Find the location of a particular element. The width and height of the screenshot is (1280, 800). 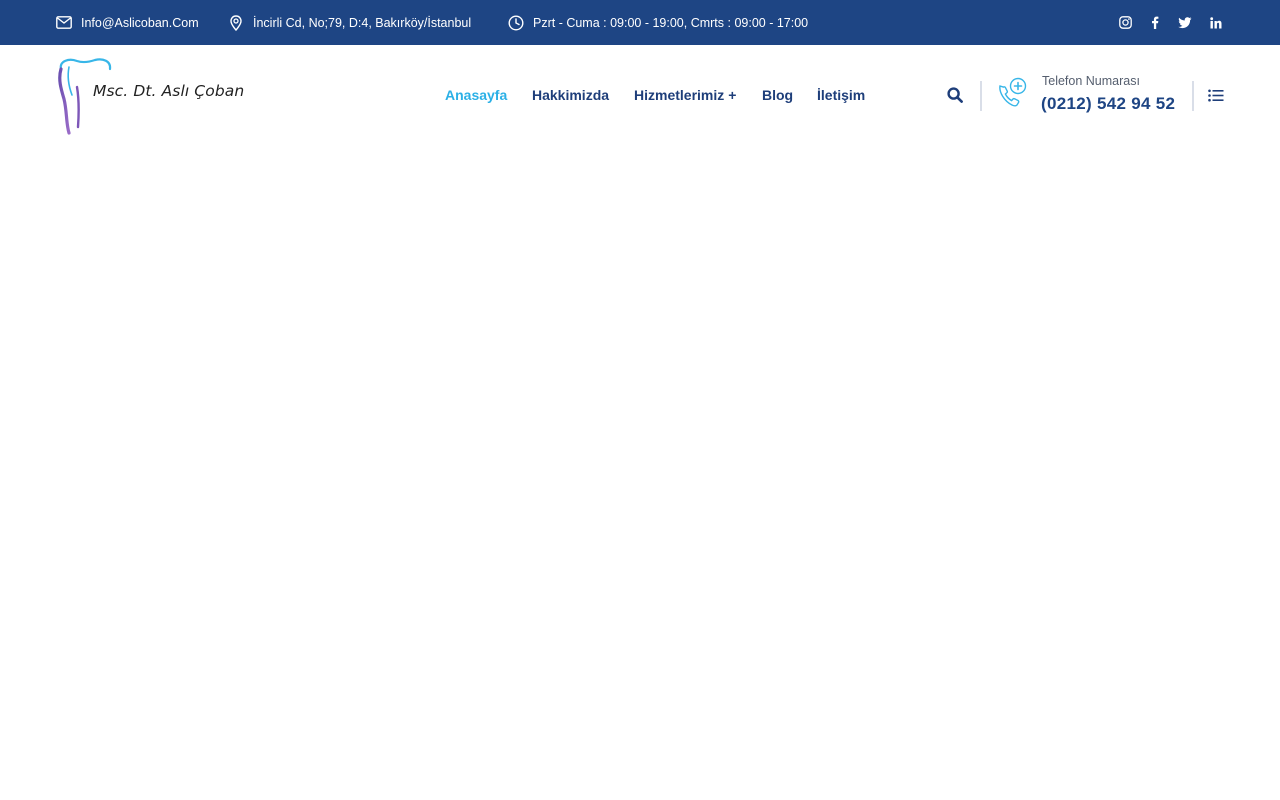

nav-about: Hakkimizda is located at coordinates (570, 95).